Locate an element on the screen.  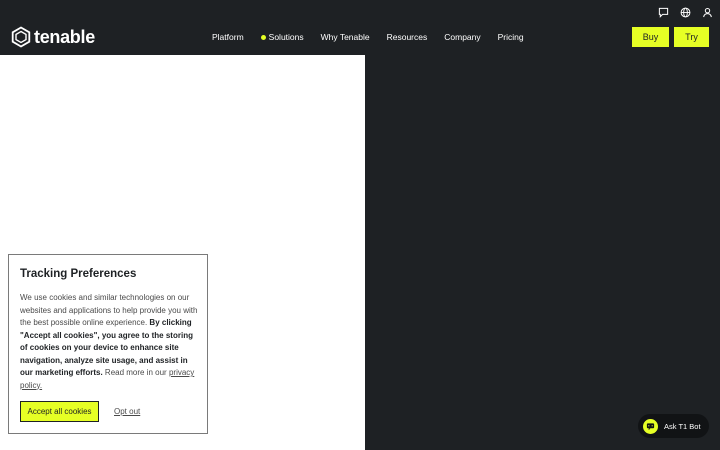
nav-why-tenable: Why Tenable is located at coordinates (345, 37).